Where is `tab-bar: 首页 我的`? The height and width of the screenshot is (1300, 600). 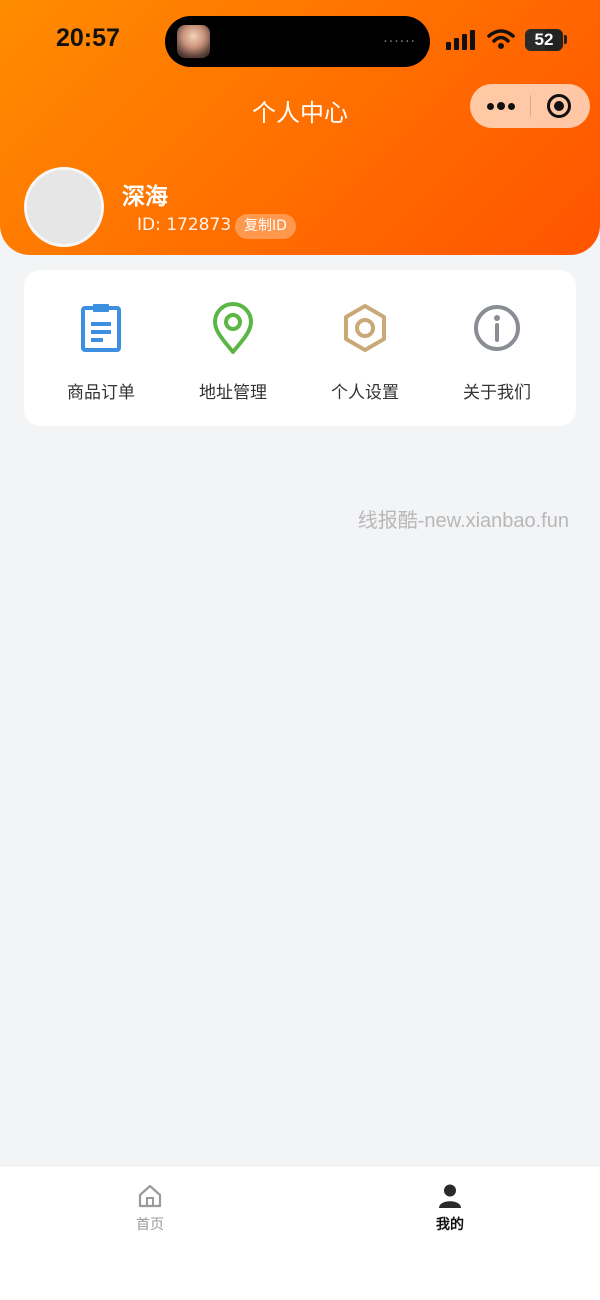
tab-bar: 首页 我的 is located at coordinates (300, 1232).